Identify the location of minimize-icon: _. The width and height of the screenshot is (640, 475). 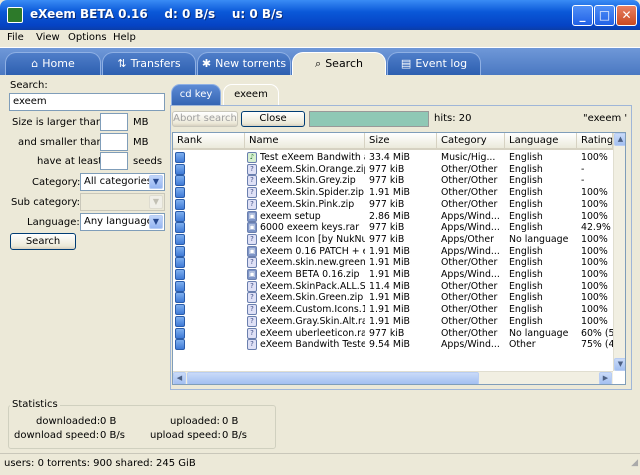
(582, 15).